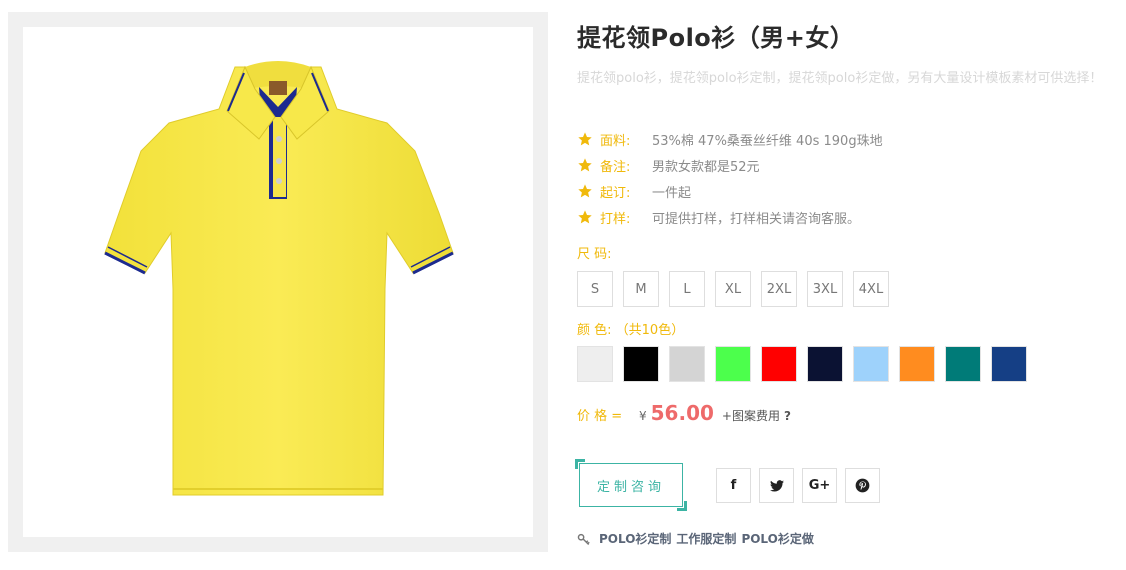 The height and width of the screenshot is (570, 1126). What do you see at coordinates (798, 485) in the screenshot?
I see `social-share: f G+` at bounding box center [798, 485].